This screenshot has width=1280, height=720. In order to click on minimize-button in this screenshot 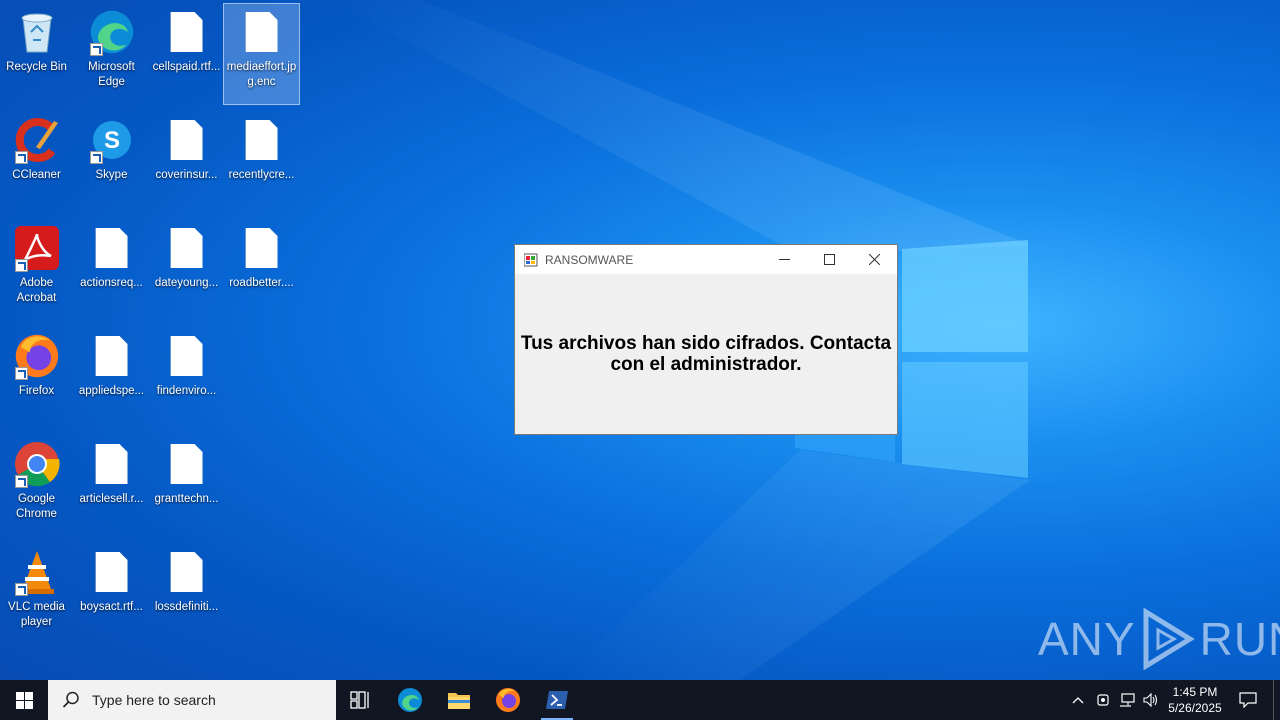, I will do `click(784, 259)`.